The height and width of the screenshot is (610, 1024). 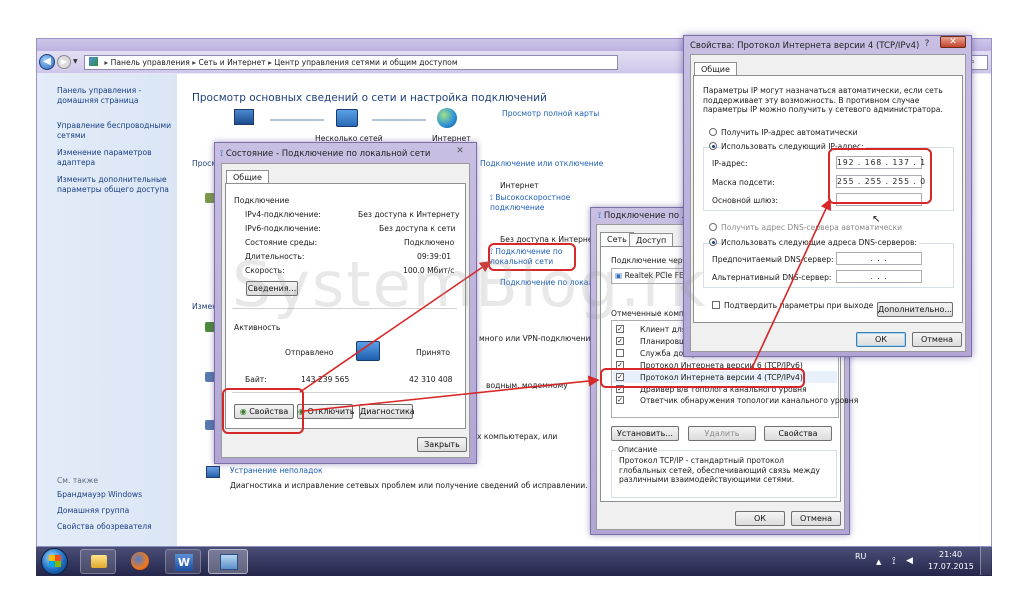 I want to click on watermark: SystemBlog.rk, so click(x=470, y=284).